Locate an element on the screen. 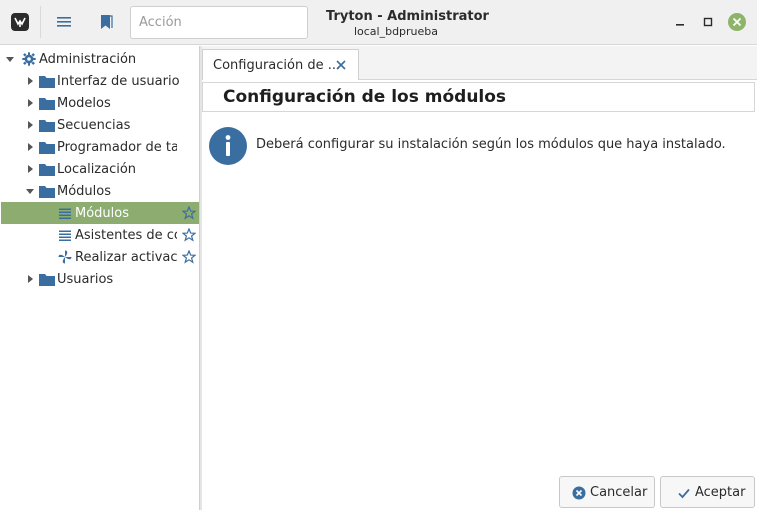 This screenshot has width=757, height=510. close-window-button is located at coordinates (737, 22).